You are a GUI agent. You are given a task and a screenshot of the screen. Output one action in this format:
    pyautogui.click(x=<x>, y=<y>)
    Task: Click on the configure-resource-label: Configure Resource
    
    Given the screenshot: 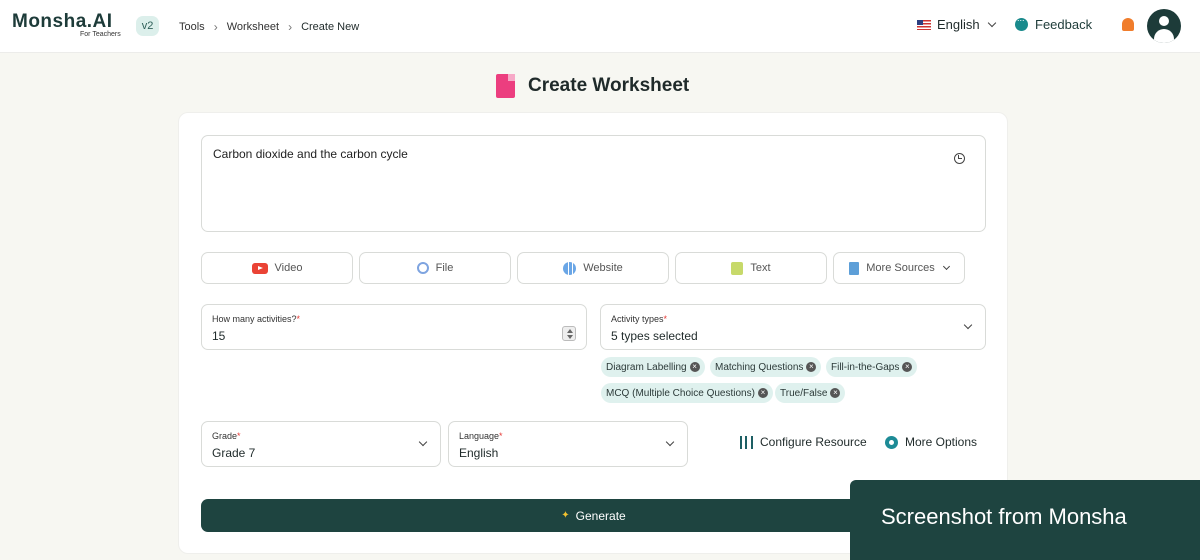 What is the action you would take?
    pyautogui.click(x=813, y=442)
    